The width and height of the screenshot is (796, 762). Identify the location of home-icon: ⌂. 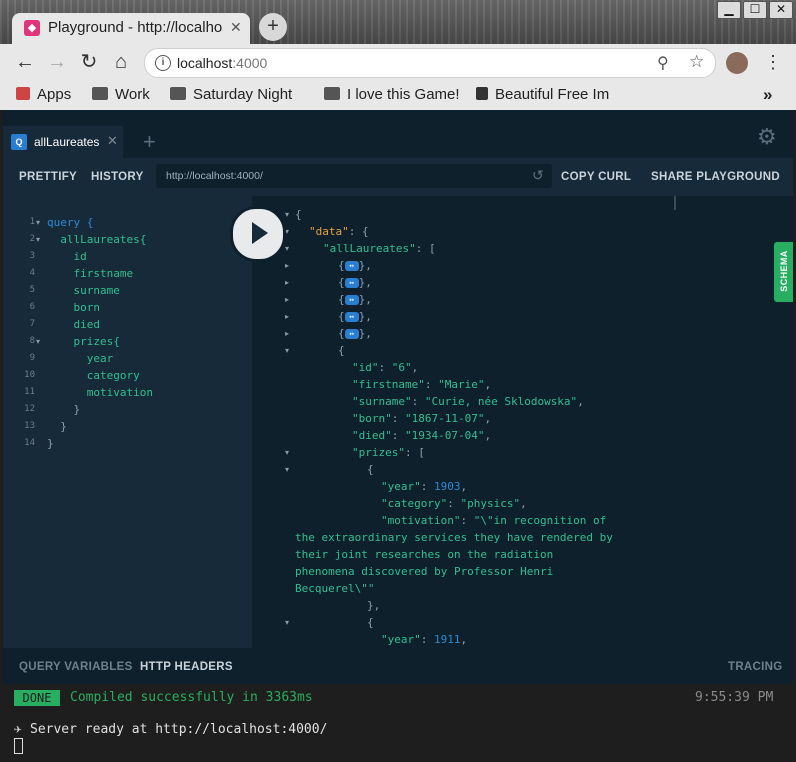
(121, 62).